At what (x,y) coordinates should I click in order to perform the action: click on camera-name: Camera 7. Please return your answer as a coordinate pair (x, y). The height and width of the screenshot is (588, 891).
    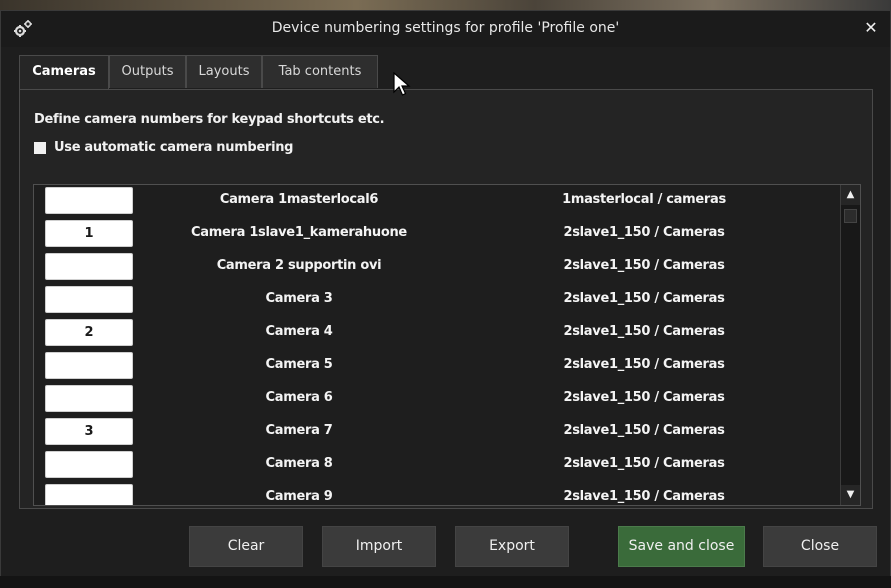
    Looking at the image, I should click on (299, 430).